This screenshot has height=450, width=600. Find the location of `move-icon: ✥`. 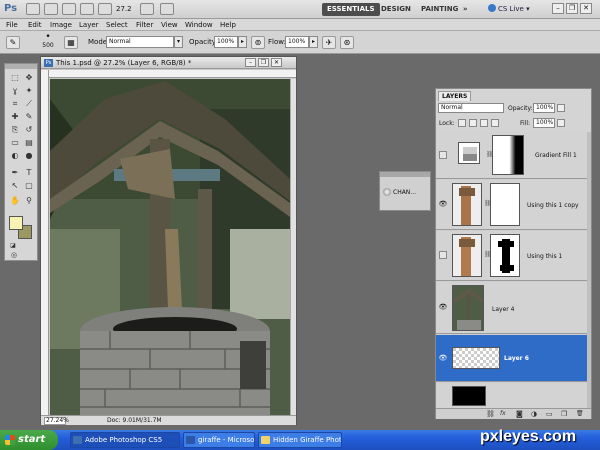

move-icon: ✥ is located at coordinates (29, 77).